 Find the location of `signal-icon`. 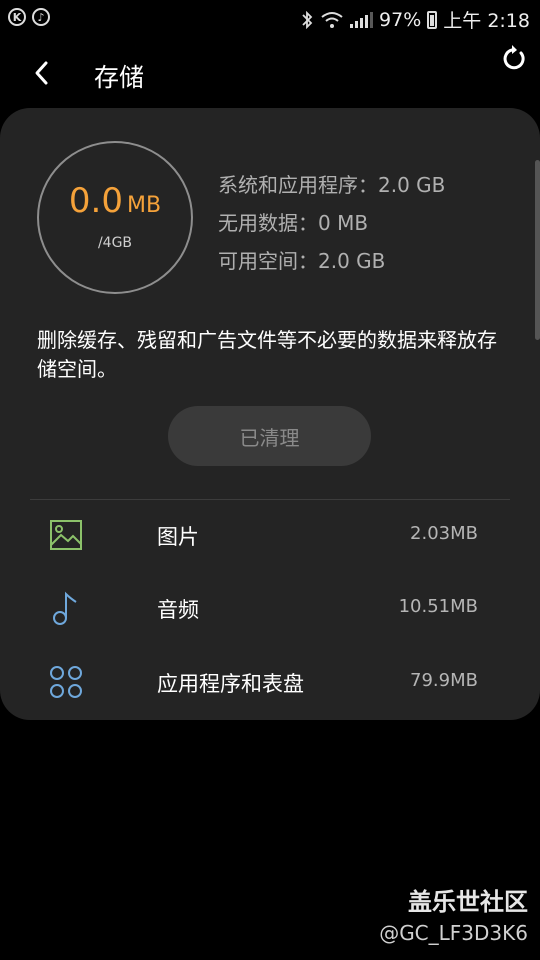

signal-icon is located at coordinates (362, 19).